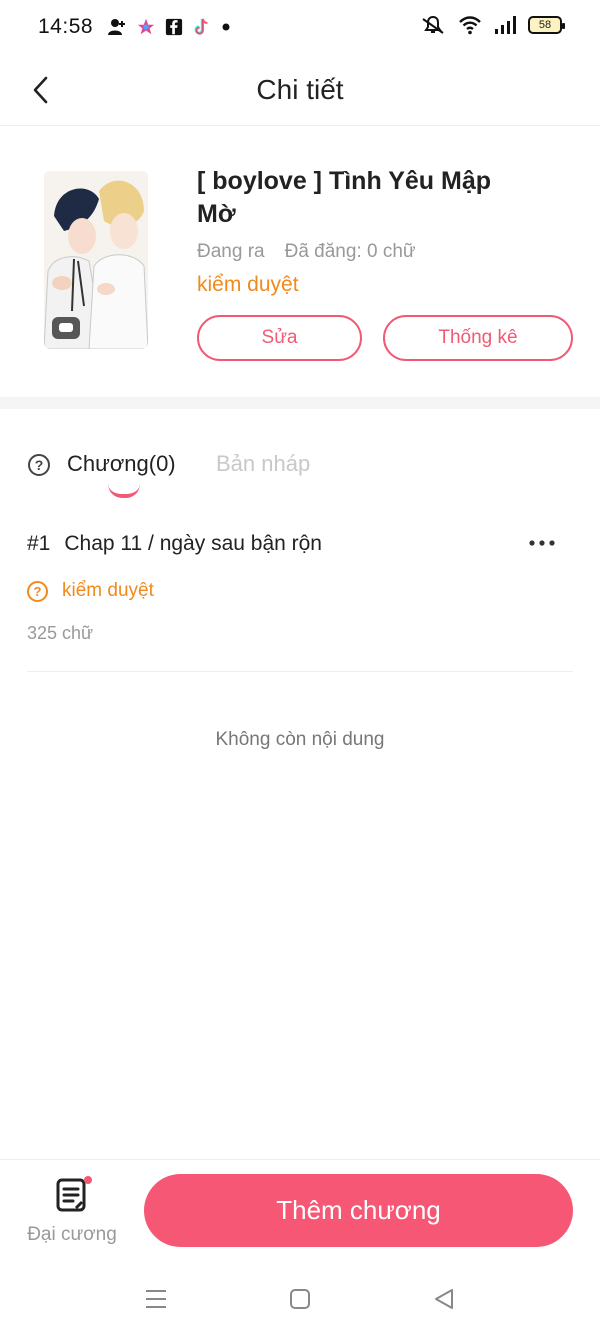  I want to click on book-cover, so click(96, 260).